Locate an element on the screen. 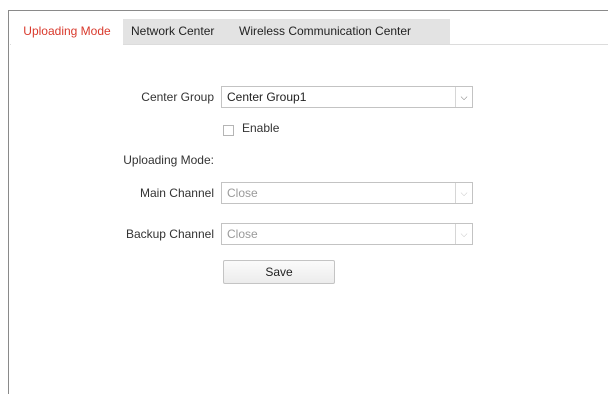 The width and height of the screenshot is (610, 394). main-channel-label: Main Channel is located at coordinates (176, 193).